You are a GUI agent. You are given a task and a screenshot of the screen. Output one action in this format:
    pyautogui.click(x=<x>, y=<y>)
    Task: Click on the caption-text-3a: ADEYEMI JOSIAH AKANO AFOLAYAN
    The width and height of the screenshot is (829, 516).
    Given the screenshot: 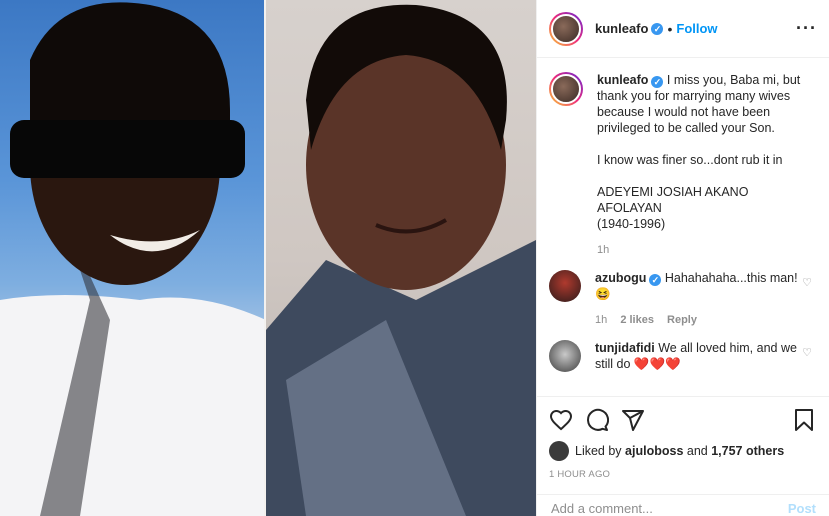 What is the action you would take?
    pyautogui.click(x=673, y=200)
    